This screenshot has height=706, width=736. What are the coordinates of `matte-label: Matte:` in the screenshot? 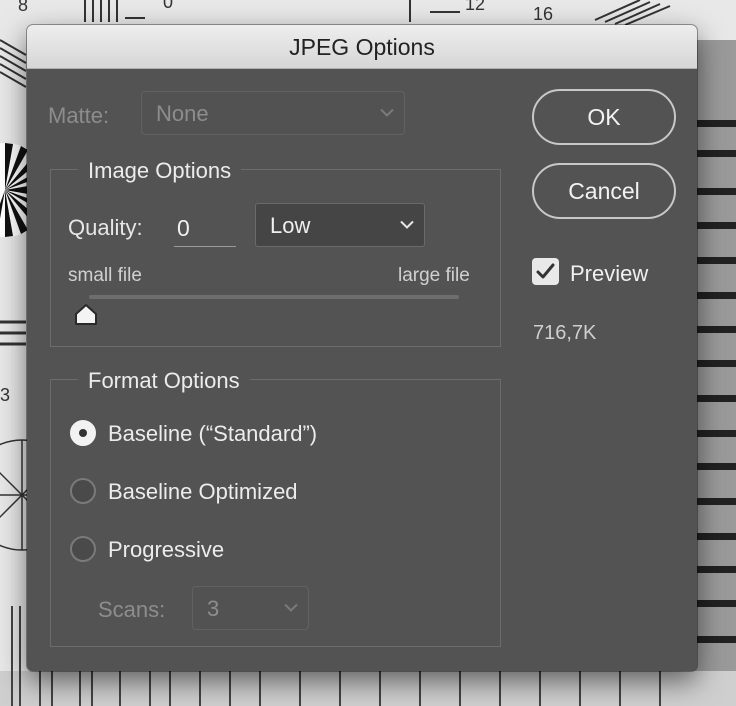 It's located at (79, 115).